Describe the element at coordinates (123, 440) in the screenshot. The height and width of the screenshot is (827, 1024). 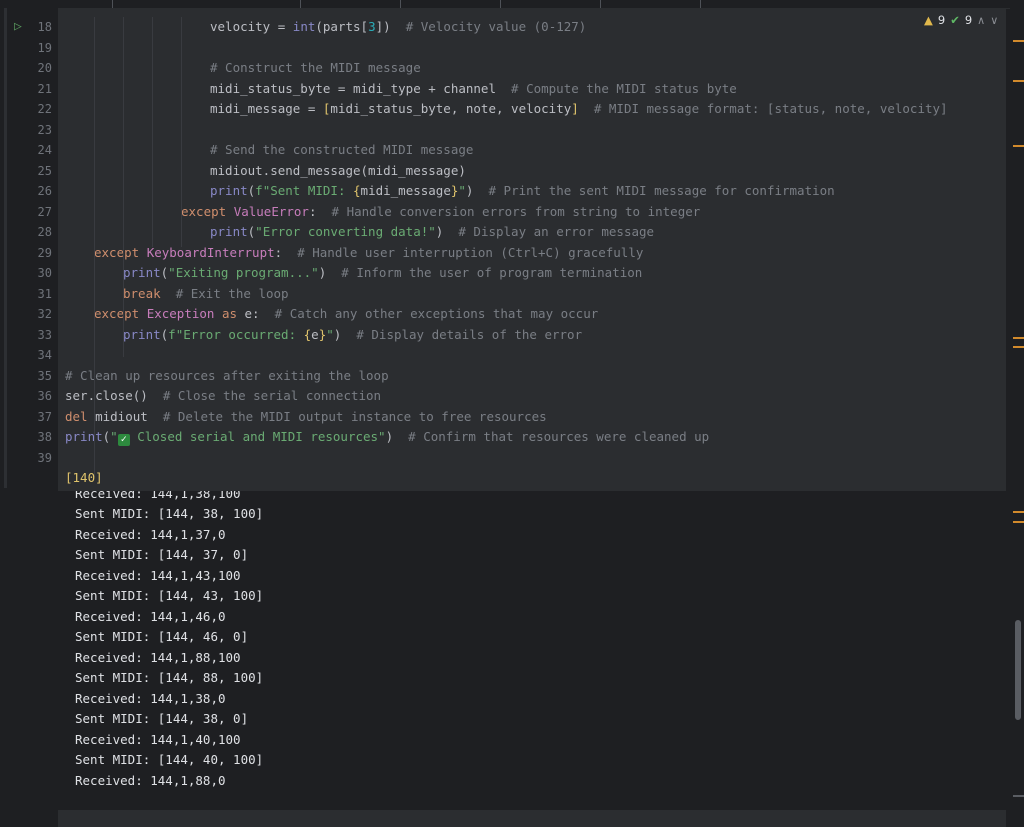
I see `check-mark-emoji: ✓` at that location.